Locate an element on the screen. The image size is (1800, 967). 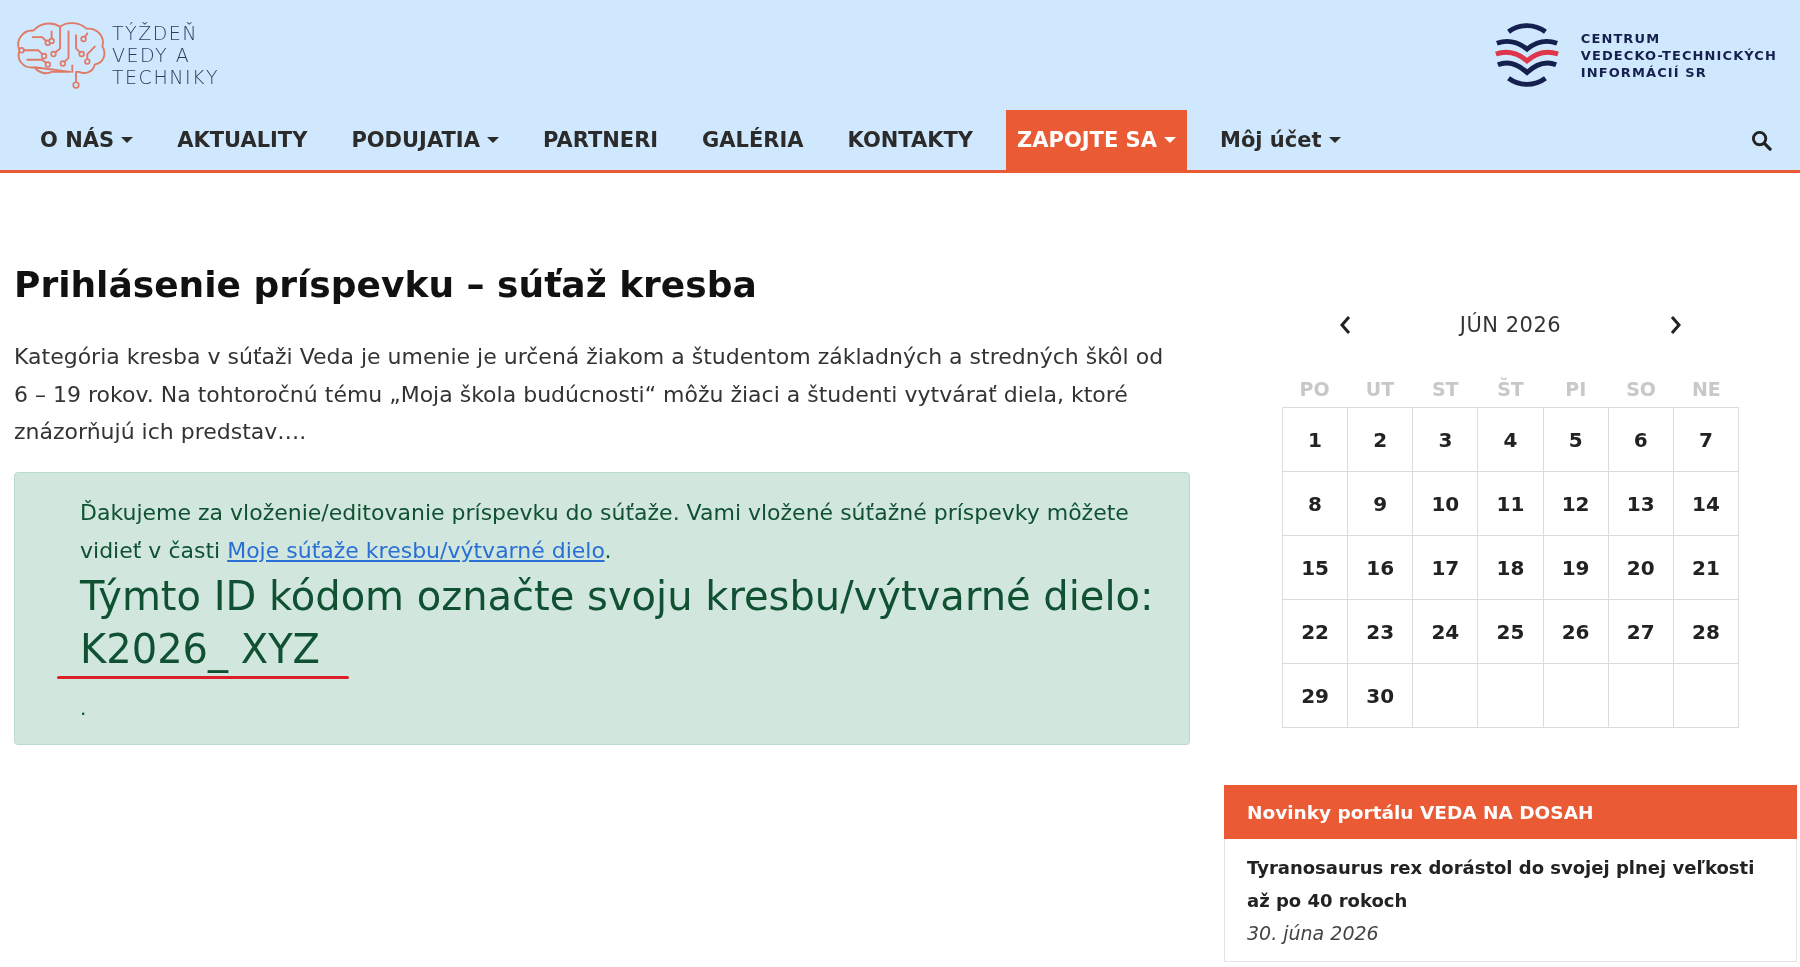
nav-menu-item: O NÁS is located at coordinates (87, 140).